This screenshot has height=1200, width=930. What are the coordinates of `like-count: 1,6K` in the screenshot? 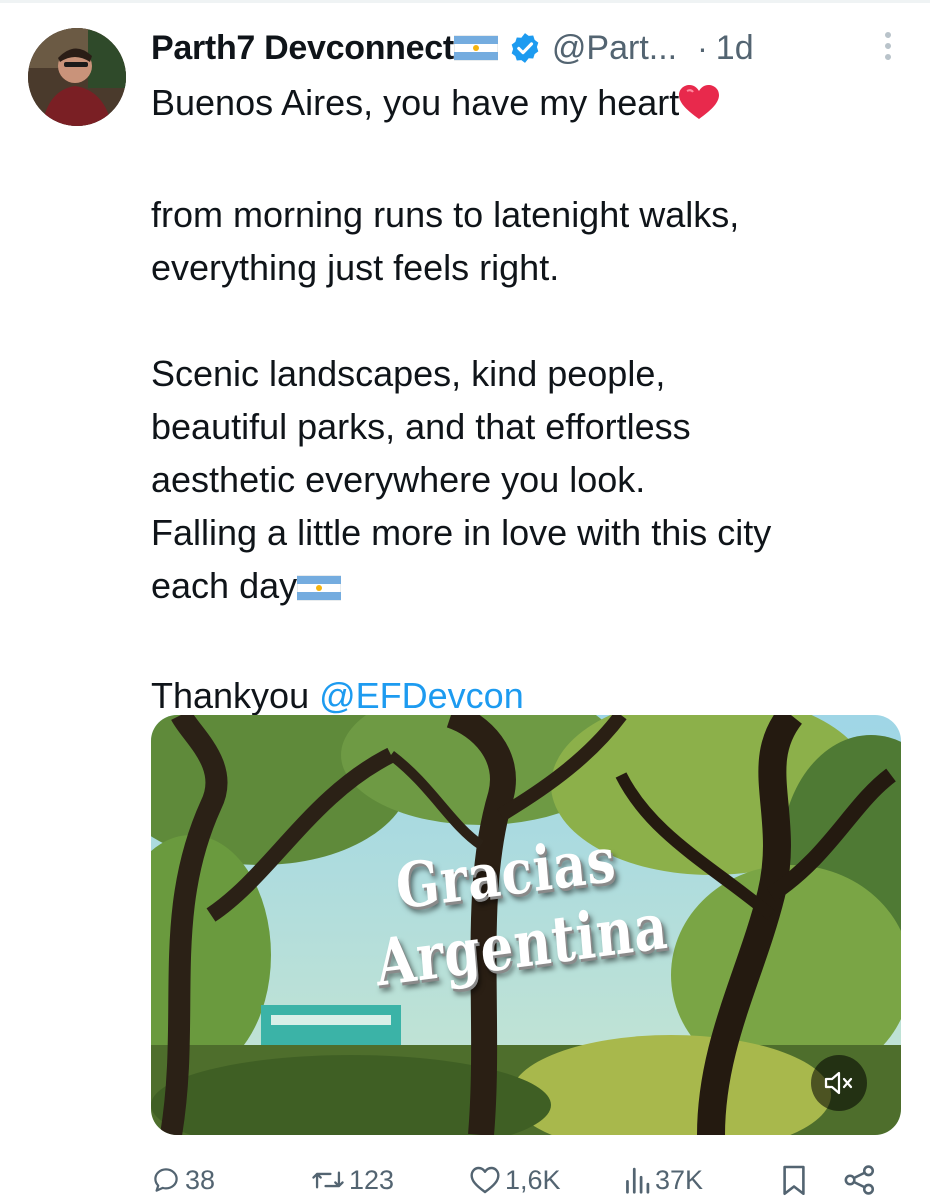 It's located at (533, 1179).